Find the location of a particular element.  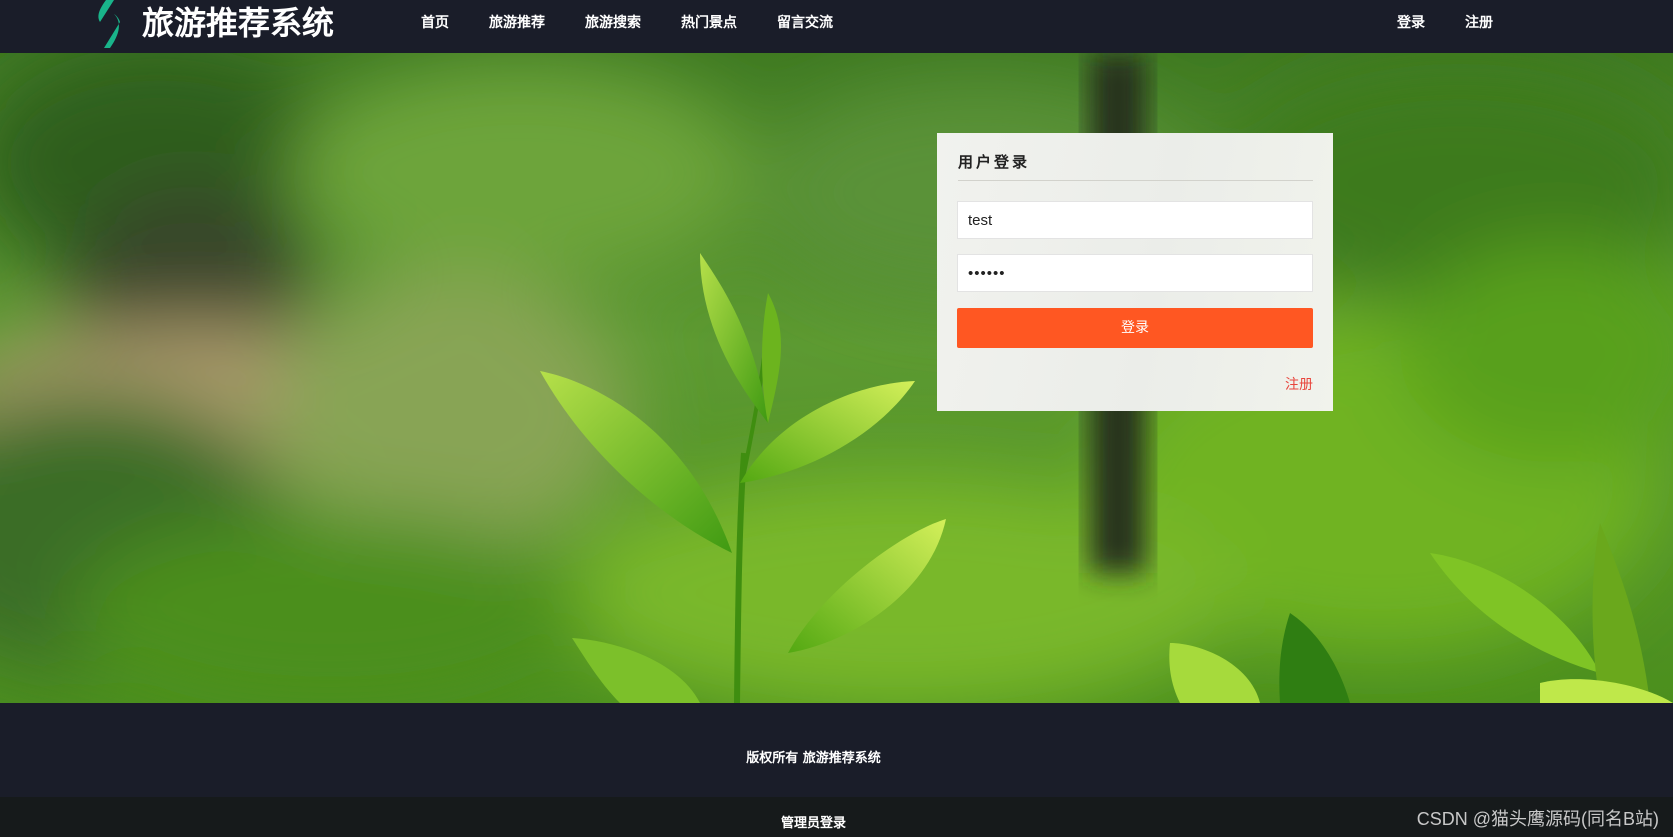

nav-item-hot-spots: 热门景点 is located at coordinates (709, 23).